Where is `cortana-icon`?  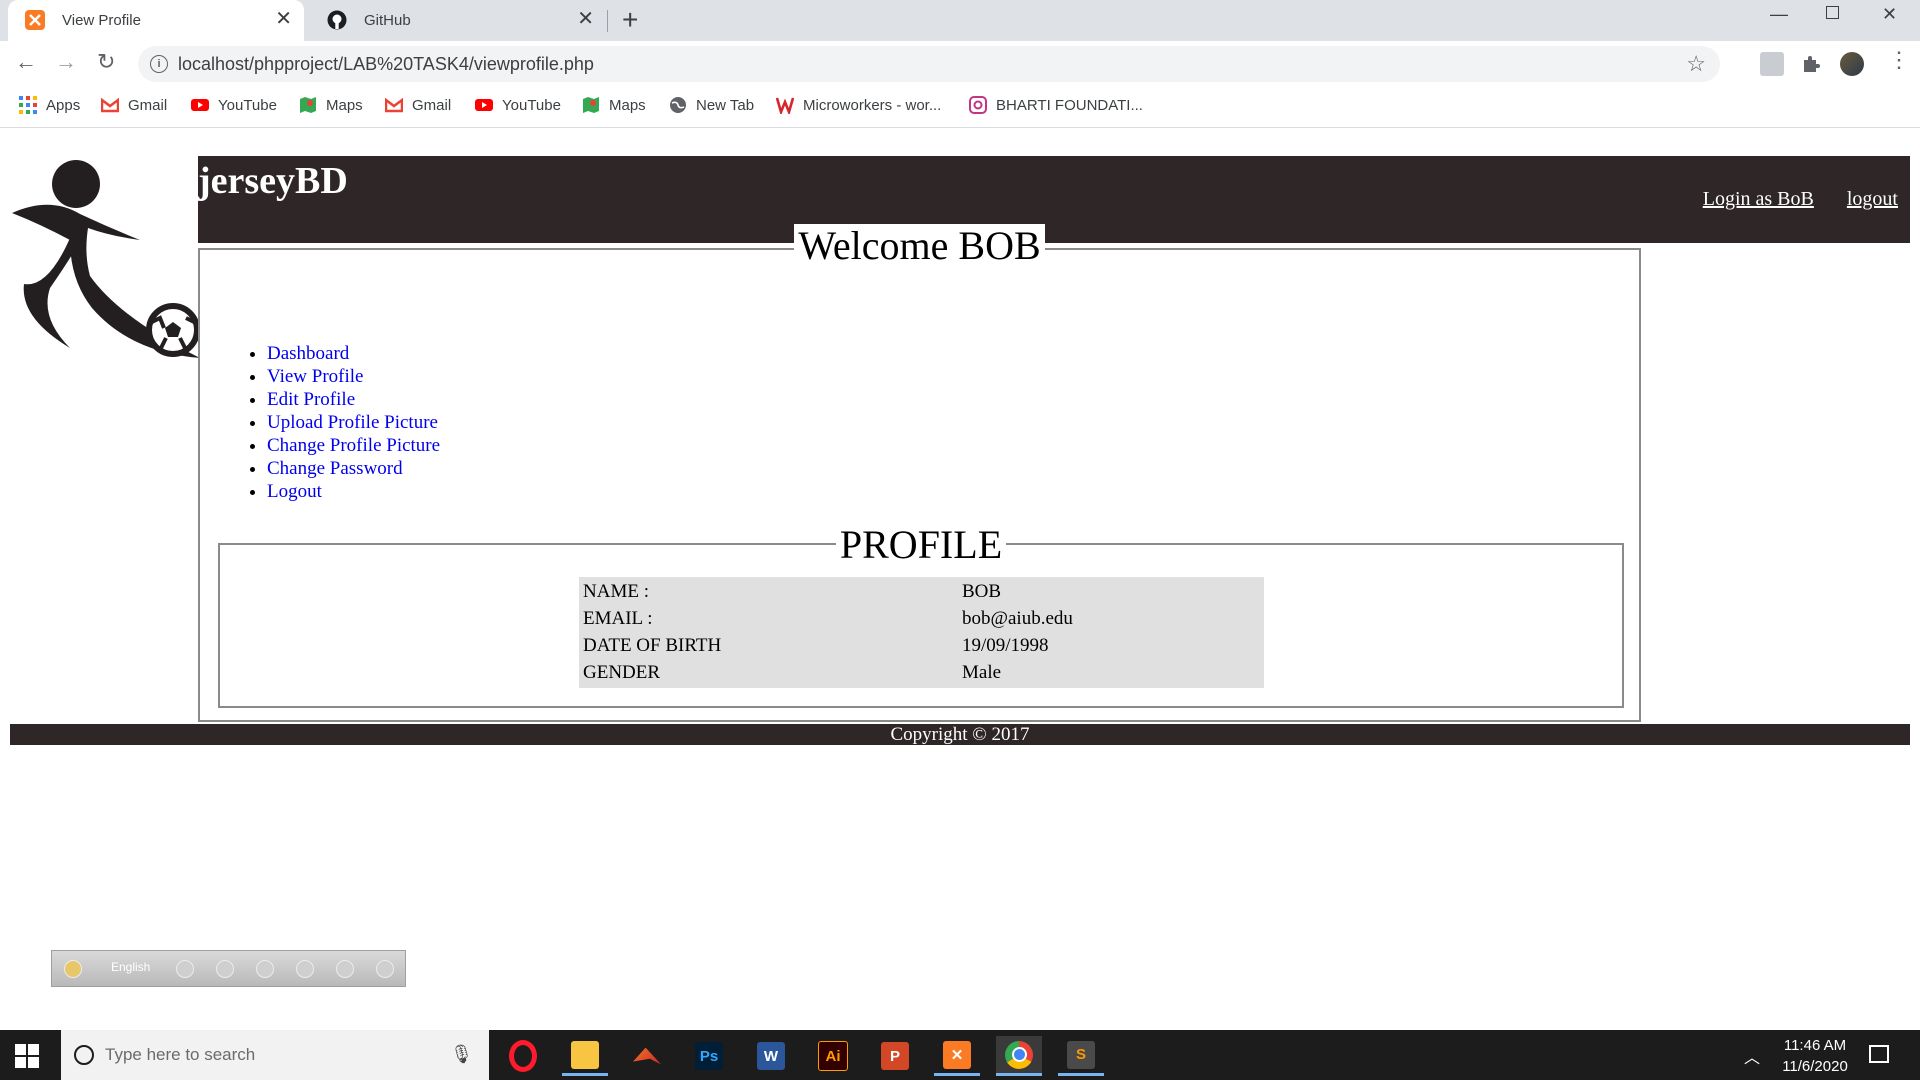 cortana-icon is located at coordinates (84, 1055).